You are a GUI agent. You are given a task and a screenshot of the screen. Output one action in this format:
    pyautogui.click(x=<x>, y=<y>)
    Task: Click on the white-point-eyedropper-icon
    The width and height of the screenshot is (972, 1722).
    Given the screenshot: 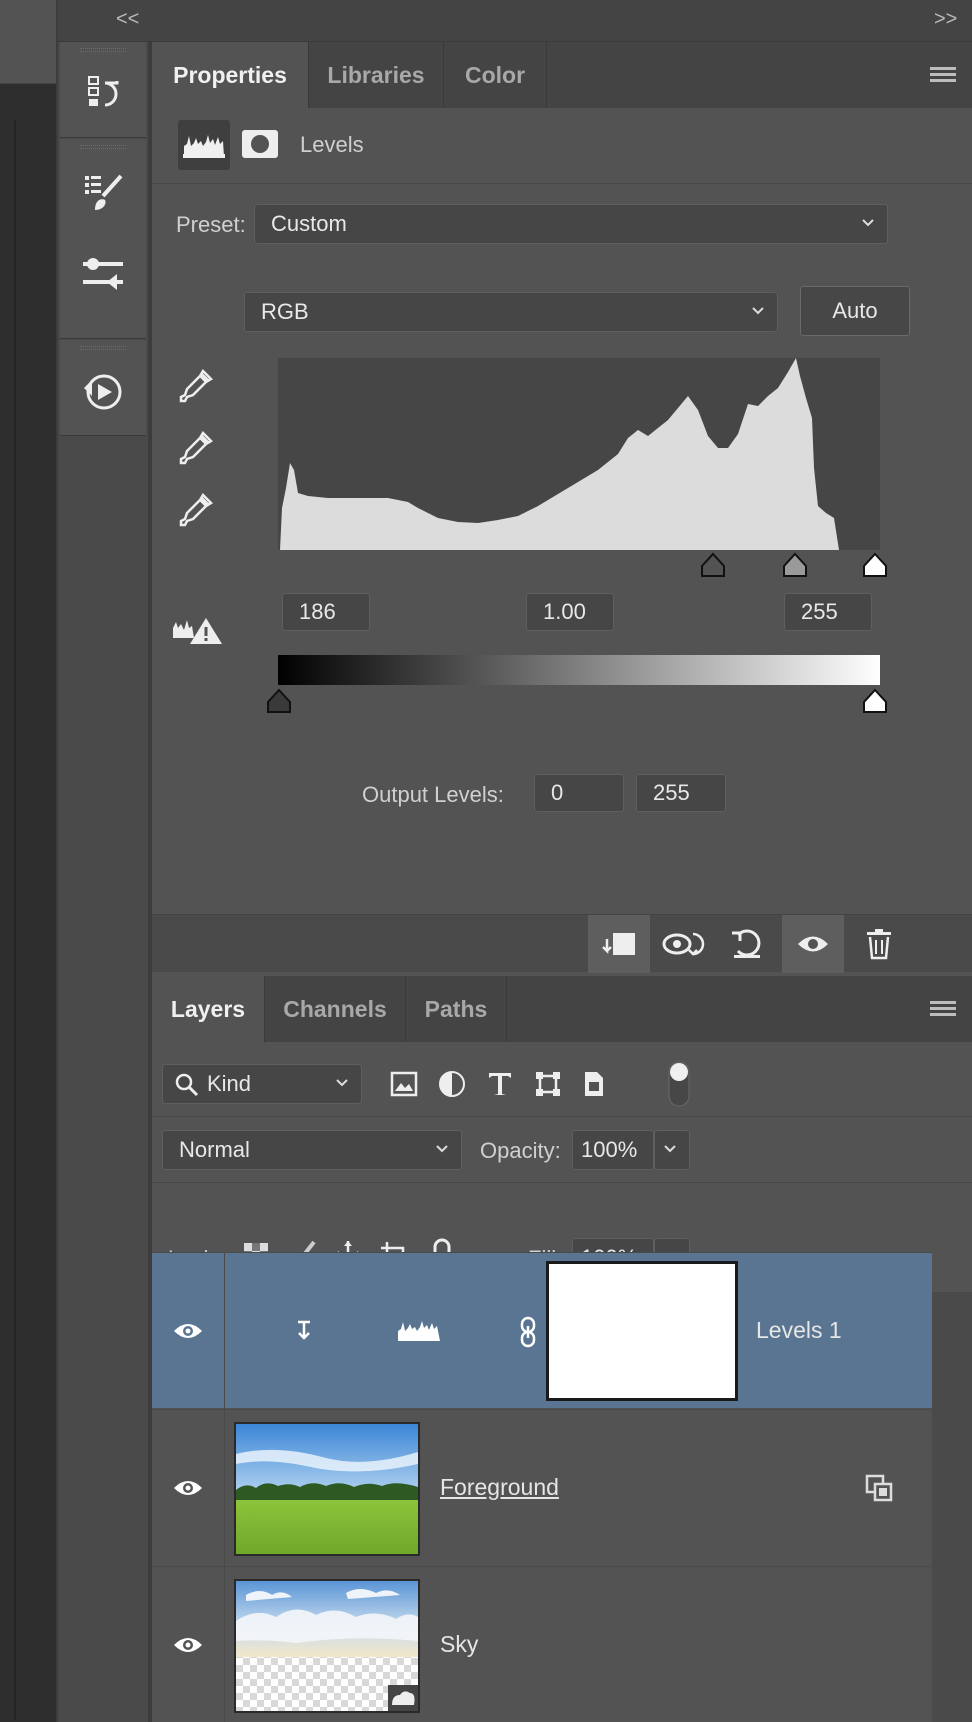 What is the action you would take?
    pyautogui.click(x=196, y=510)
    